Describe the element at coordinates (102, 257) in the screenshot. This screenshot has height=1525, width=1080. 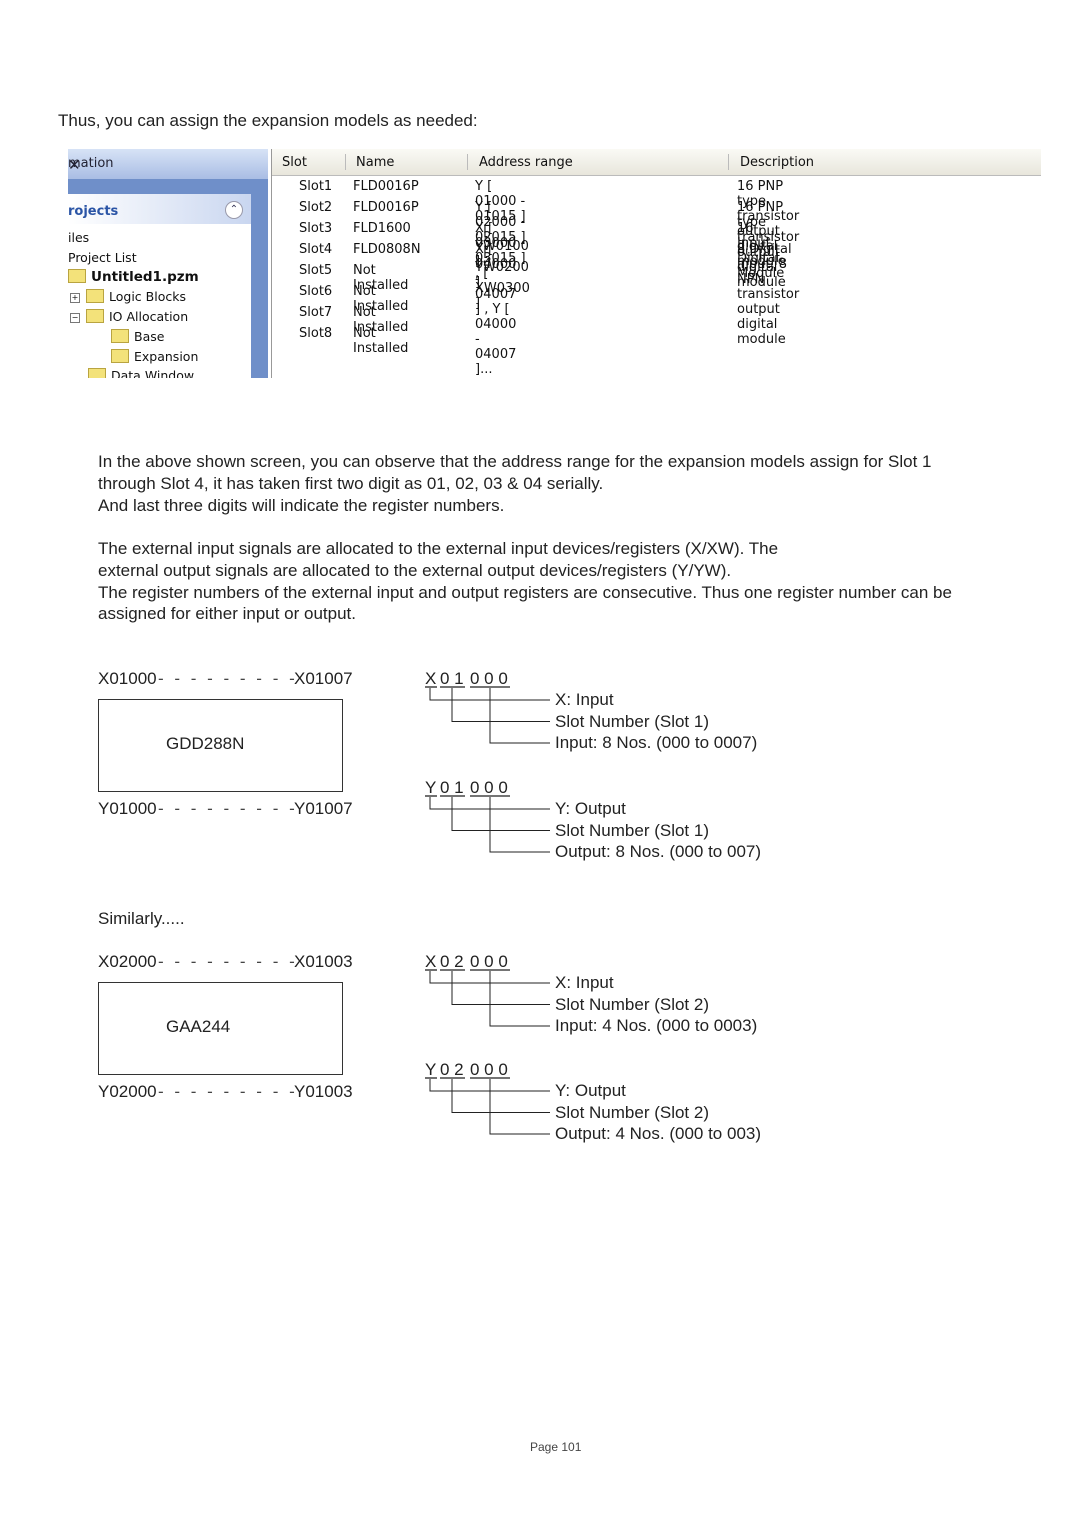
I see `tree-item-project-list: Project List` at that location.